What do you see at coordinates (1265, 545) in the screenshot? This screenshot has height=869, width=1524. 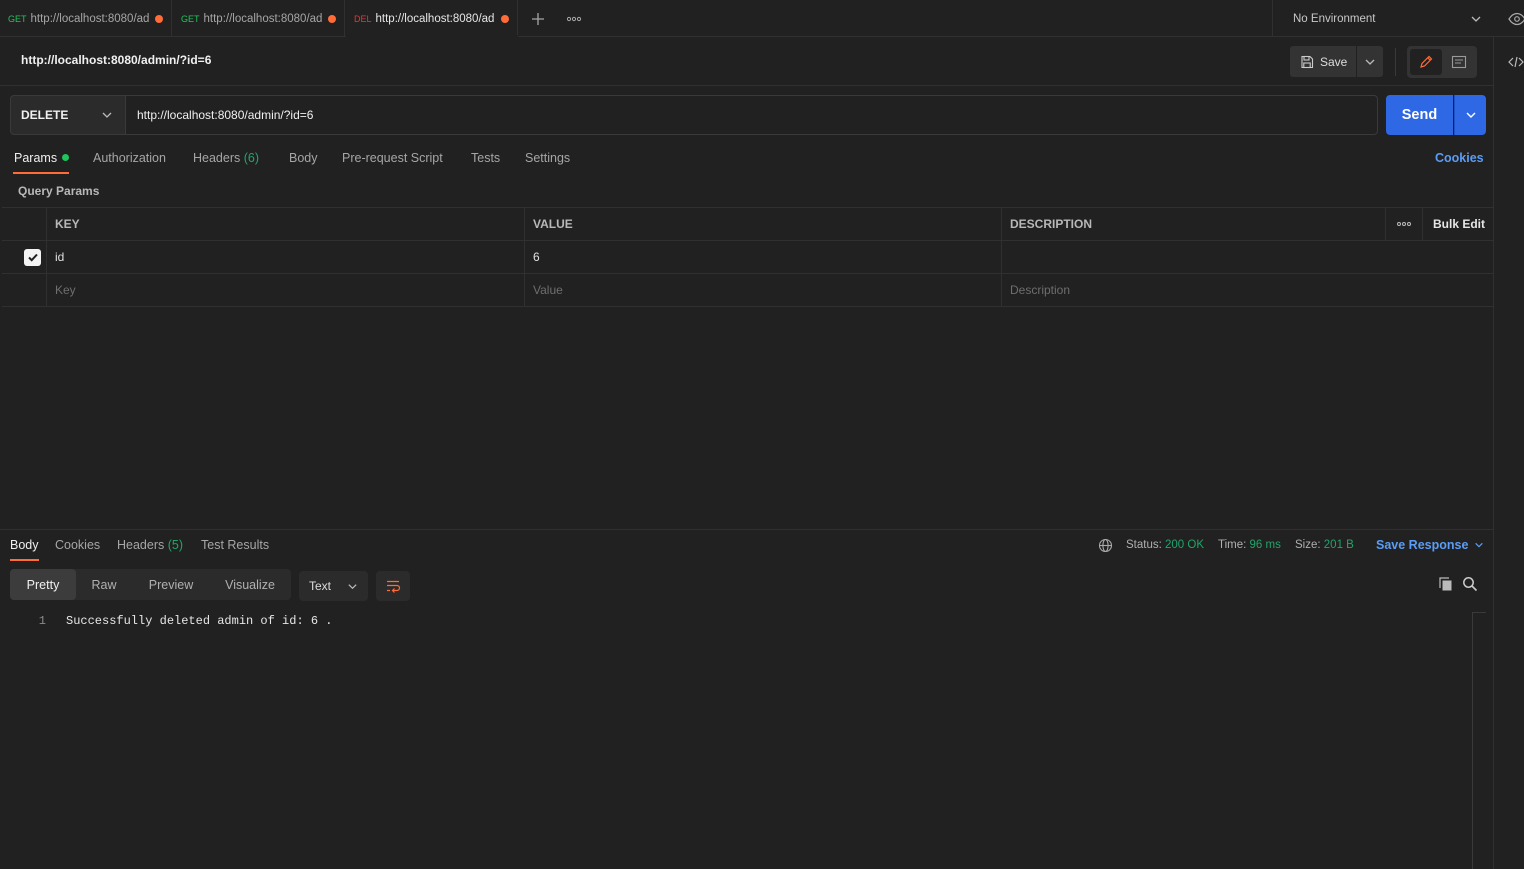 I see `time-value: 96 ms` at bounding box center [1265, 545].